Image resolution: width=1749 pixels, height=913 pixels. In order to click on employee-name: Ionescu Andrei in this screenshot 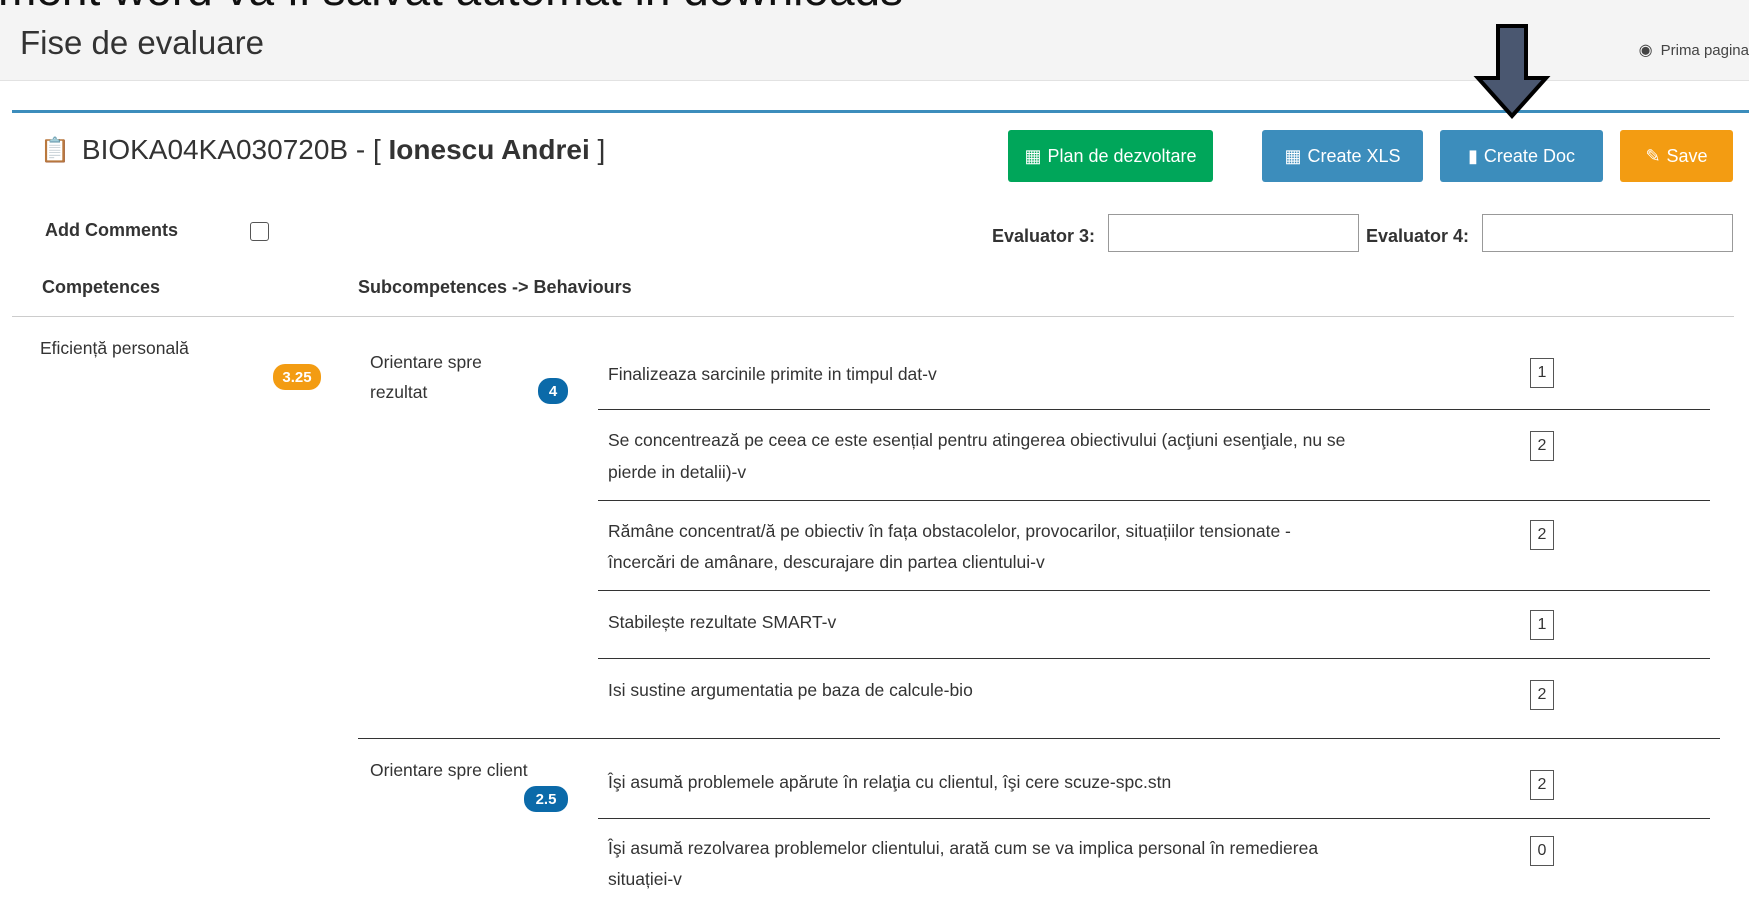, I will do `click(489, 149)`.